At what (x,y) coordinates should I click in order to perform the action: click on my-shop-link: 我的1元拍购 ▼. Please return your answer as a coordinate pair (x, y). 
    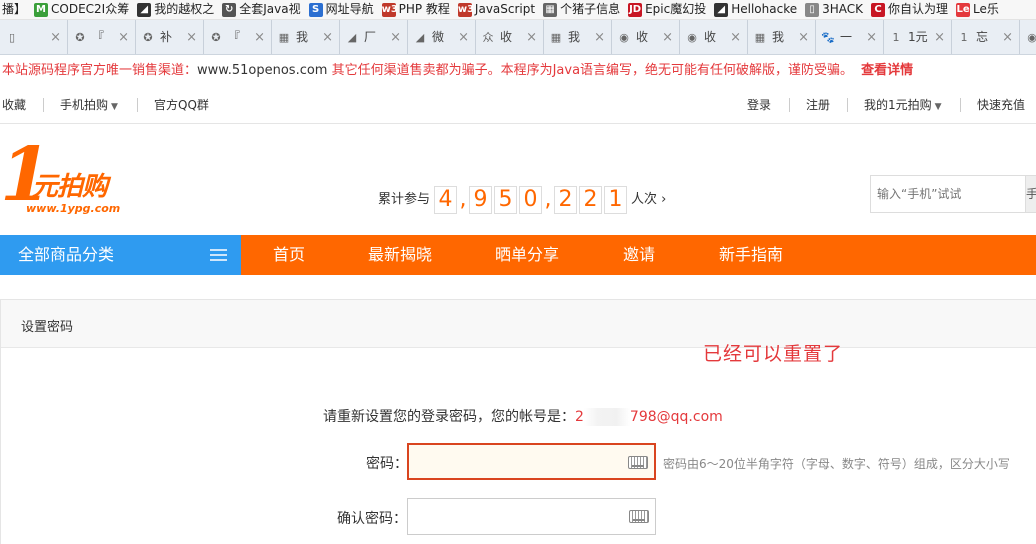
    Looking at the image, I should click on (903, 106).